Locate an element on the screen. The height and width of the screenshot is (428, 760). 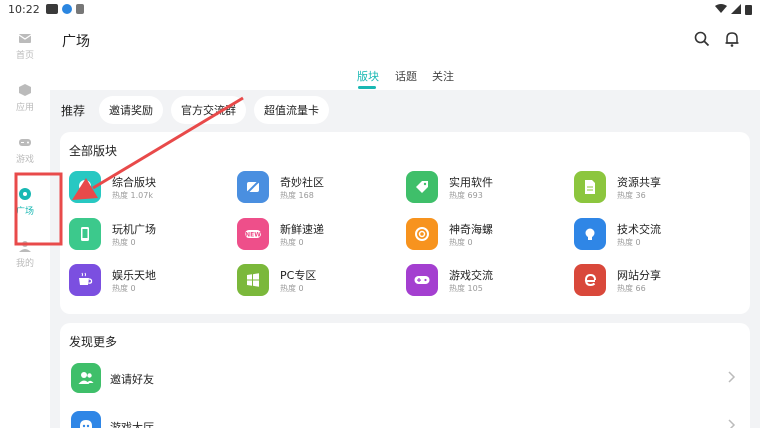
board-name: 实用软件 is located at coordinates (471, 182).